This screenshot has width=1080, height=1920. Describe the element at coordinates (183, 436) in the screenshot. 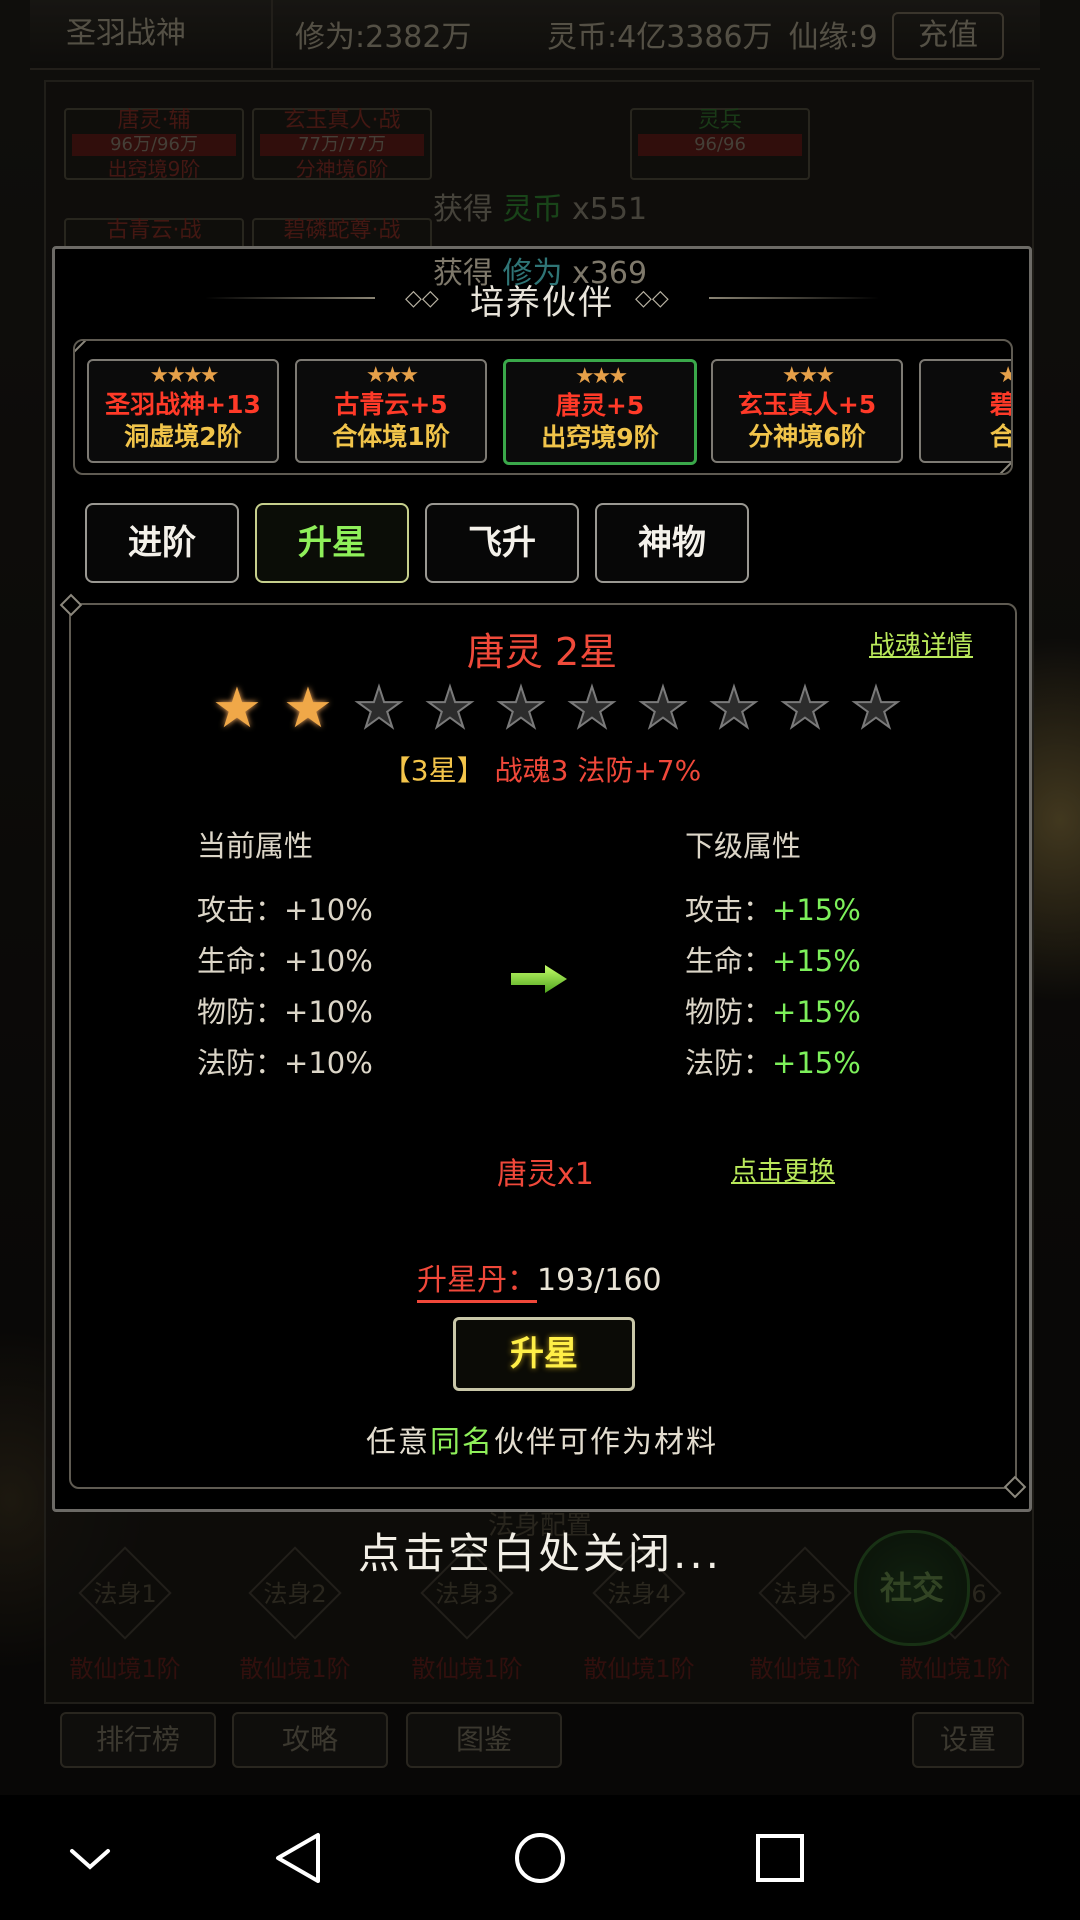

I see `partner-realm: 洞虚境2阶` at that location.